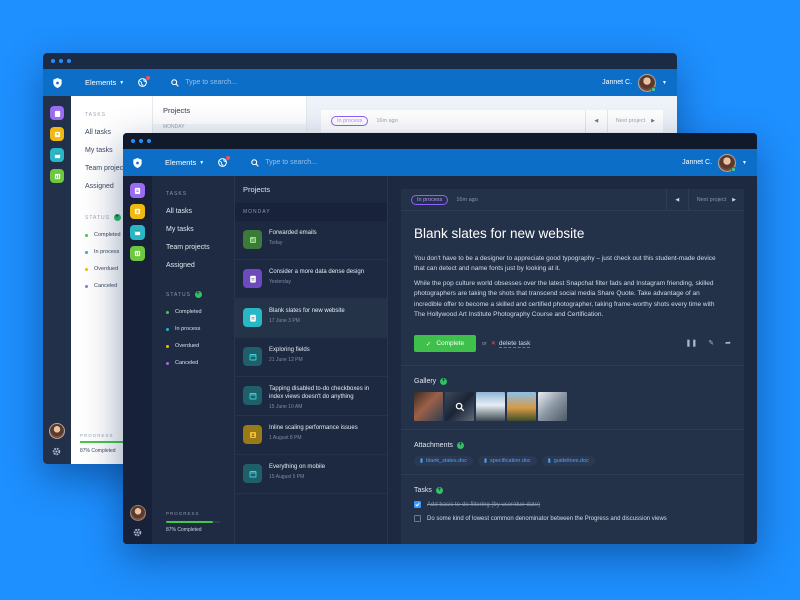 The height and width of the screenshot is (600, 800). Describe the element at coordinates (579, 382) in the screenshot. I see `gallery-heading: Gallery +` at that location.